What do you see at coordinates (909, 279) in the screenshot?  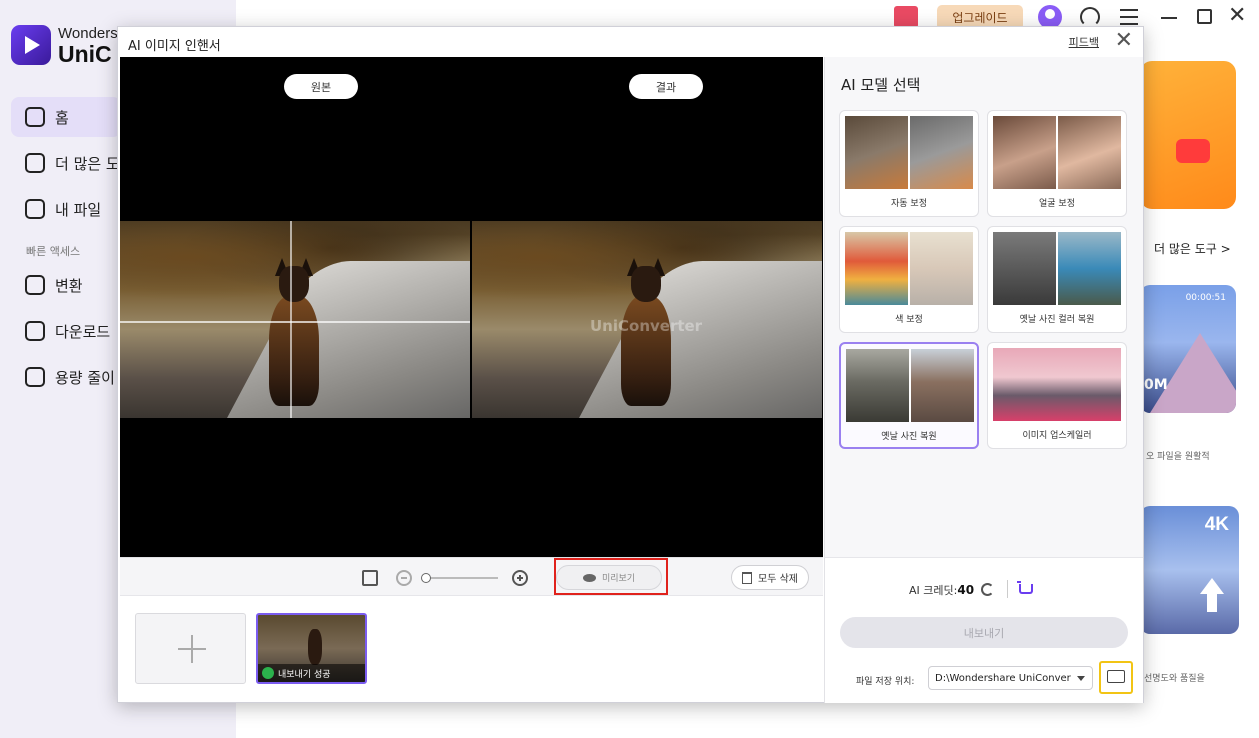 I see `model-color-correction: 색 보정` at bounding box center [909, 279].